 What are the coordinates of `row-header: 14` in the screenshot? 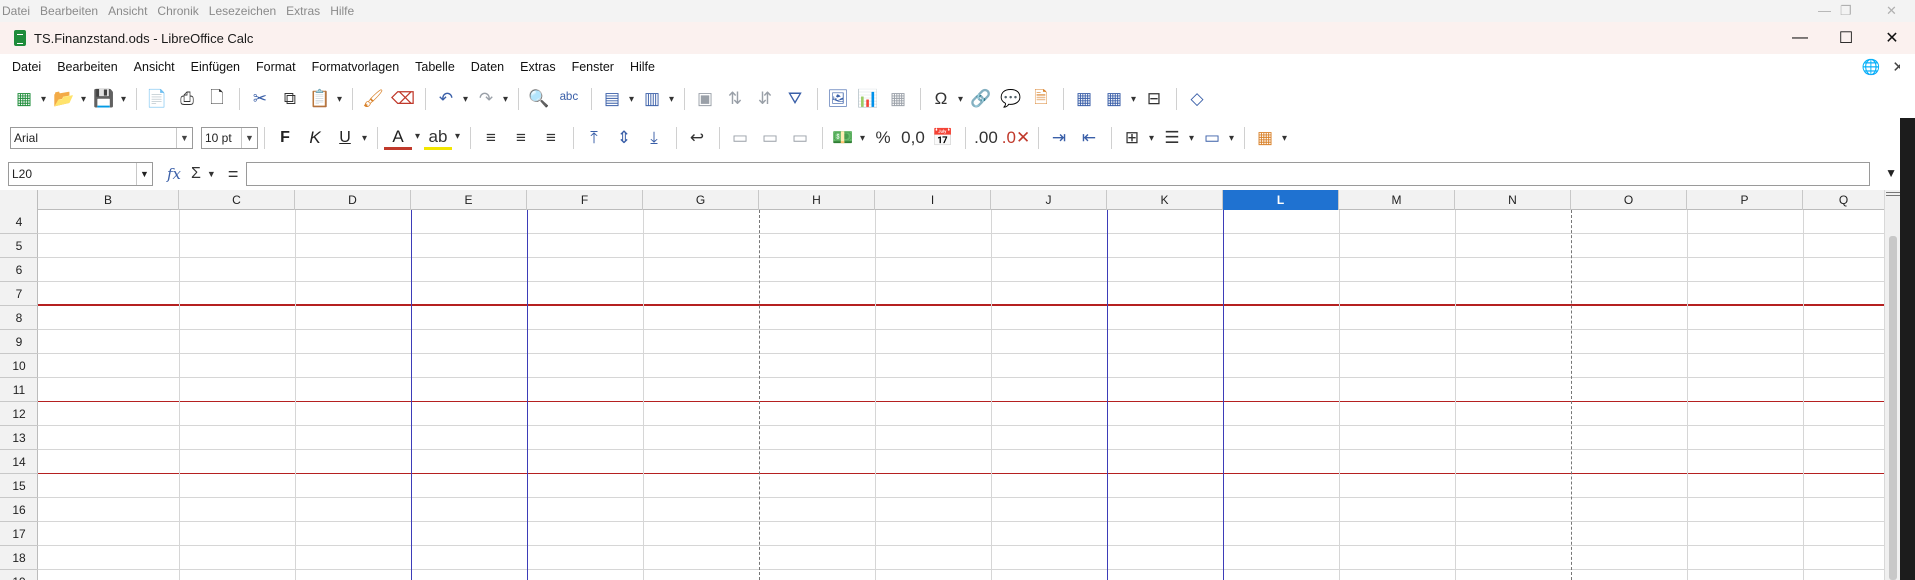 It's located at (19, 462).